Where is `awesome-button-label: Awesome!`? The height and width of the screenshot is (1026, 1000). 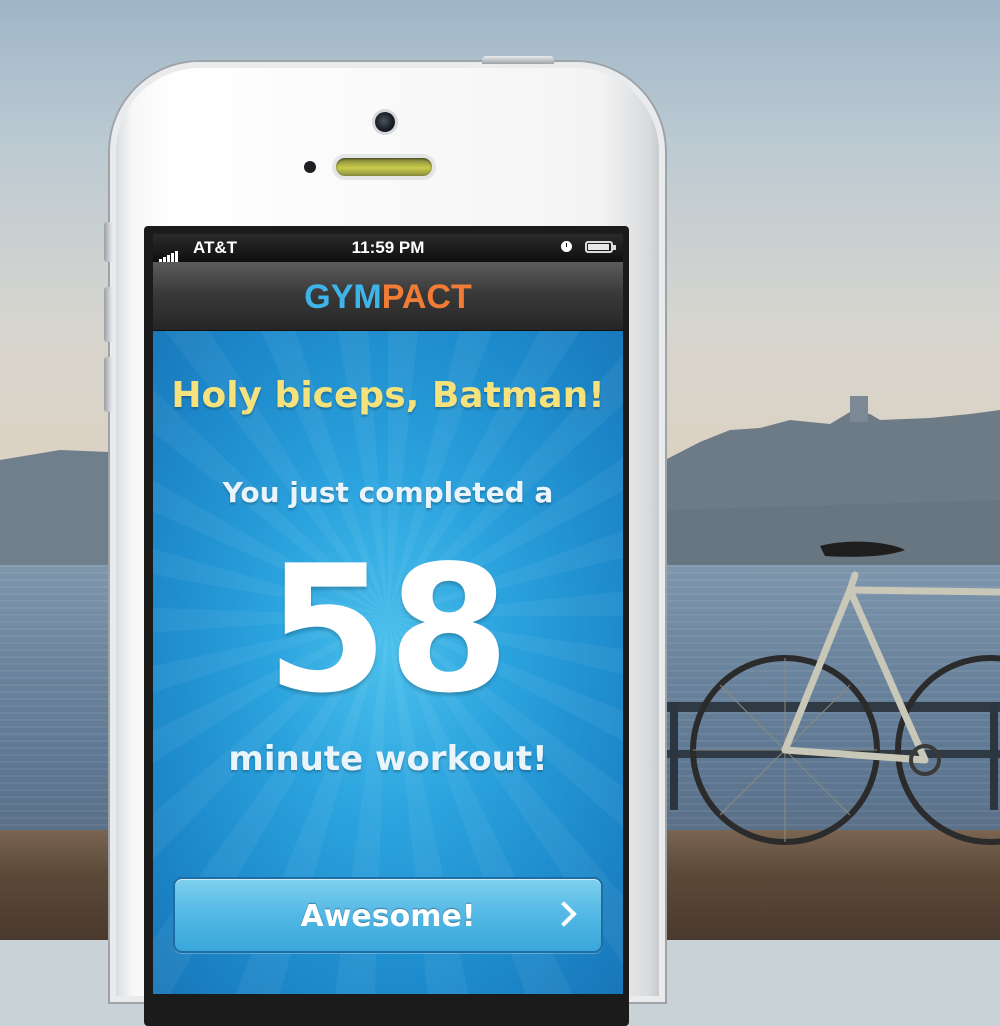 awesome-button-label: Awesome! is located at coordinates (388, 916).